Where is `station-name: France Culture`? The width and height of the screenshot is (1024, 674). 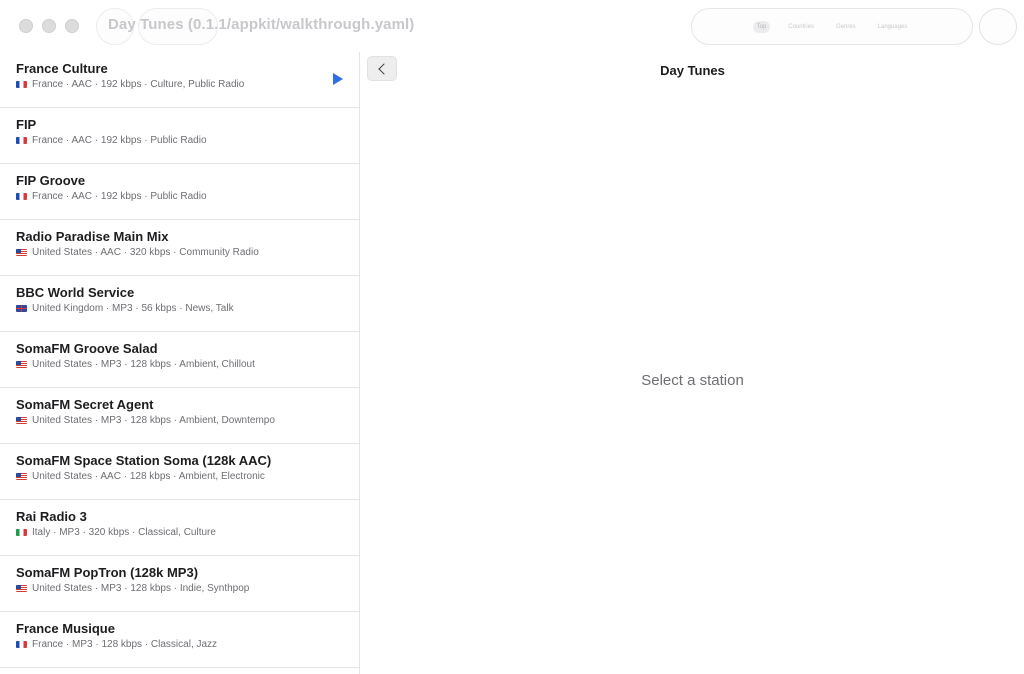
station-name: France Culture is located at coordinates (62, 68).